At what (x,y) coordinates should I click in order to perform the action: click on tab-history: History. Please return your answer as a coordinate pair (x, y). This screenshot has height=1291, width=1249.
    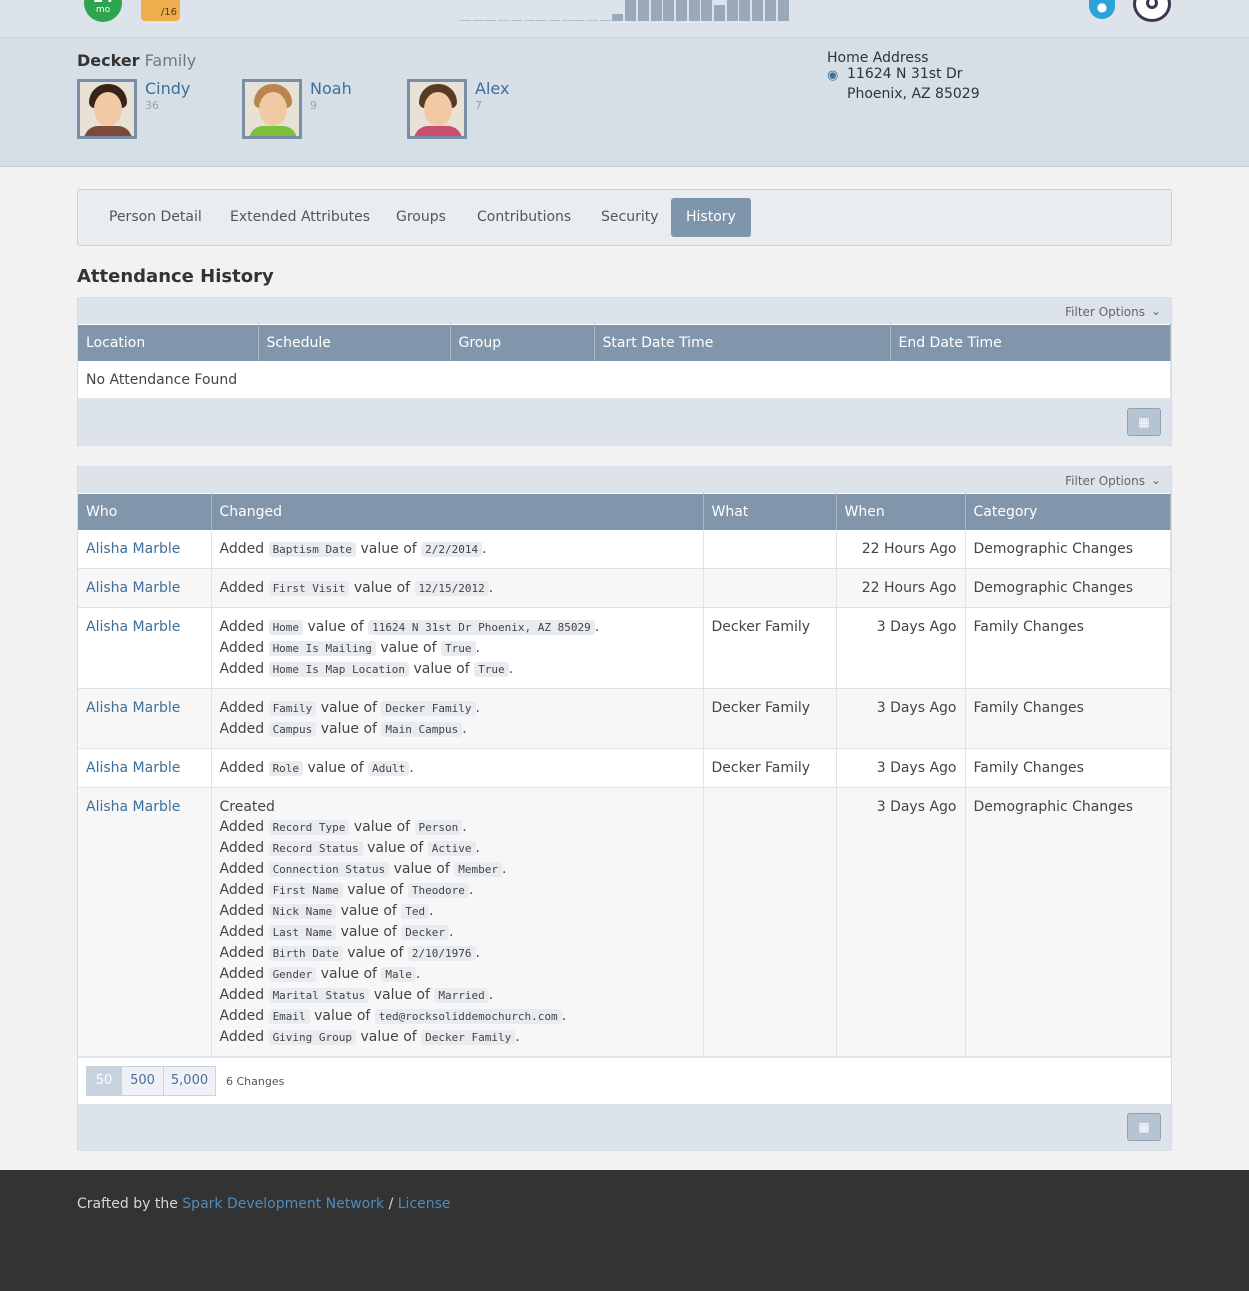
    Looking at the image, I should click on (711, 217).